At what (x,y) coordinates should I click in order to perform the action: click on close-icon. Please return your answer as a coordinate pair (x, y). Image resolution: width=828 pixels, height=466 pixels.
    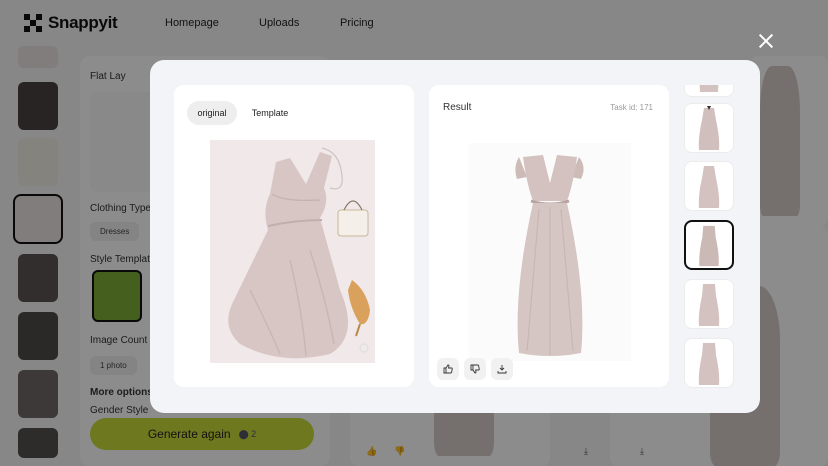
    Looking at the image, I should click on (766, 41).